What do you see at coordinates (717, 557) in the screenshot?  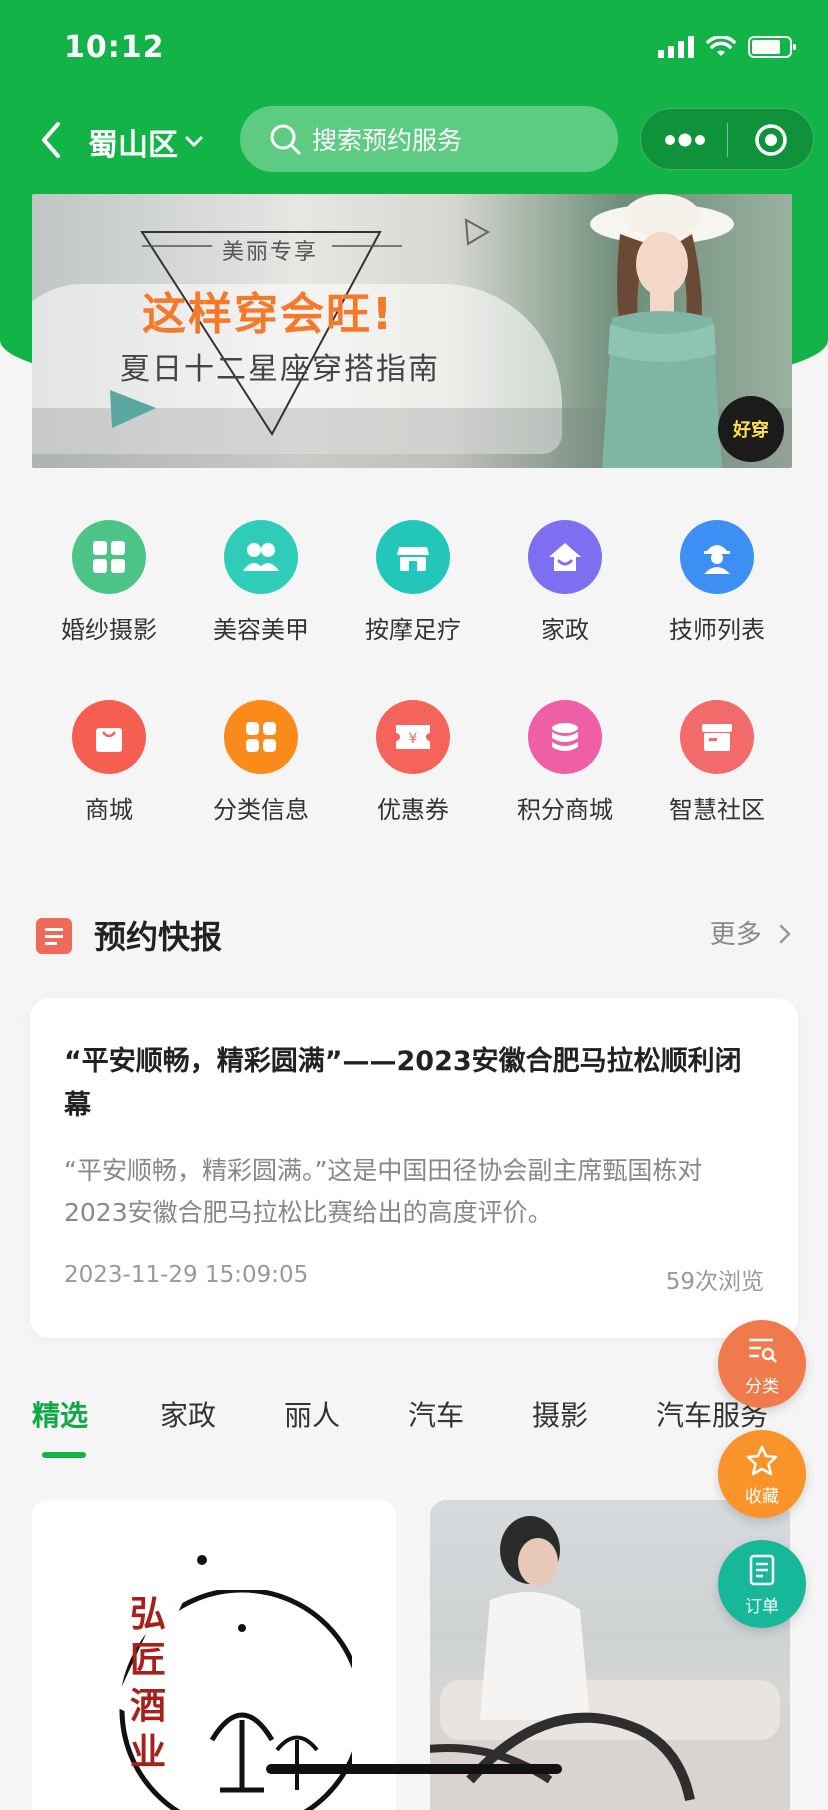 I see `worker-icon` at bounding box center [717, 557].